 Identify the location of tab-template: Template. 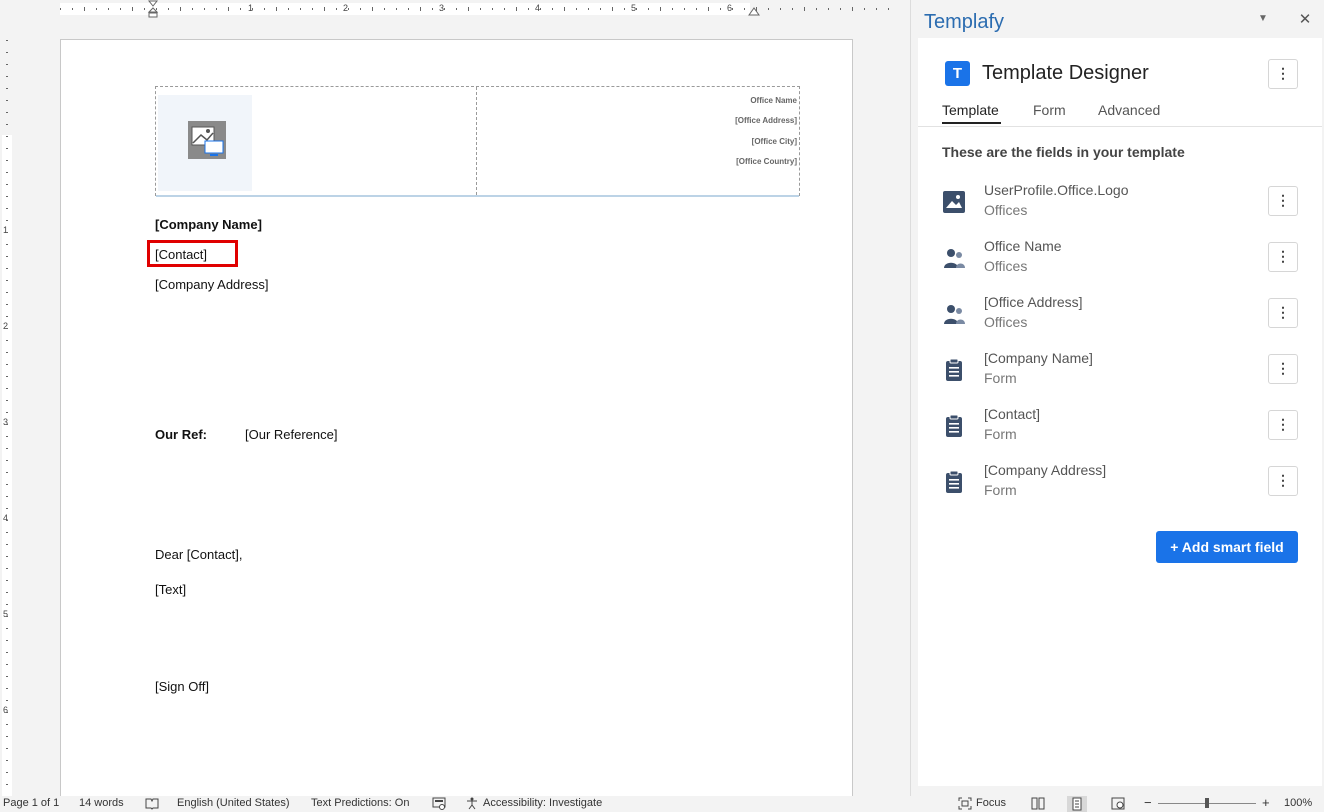
(970, 110).